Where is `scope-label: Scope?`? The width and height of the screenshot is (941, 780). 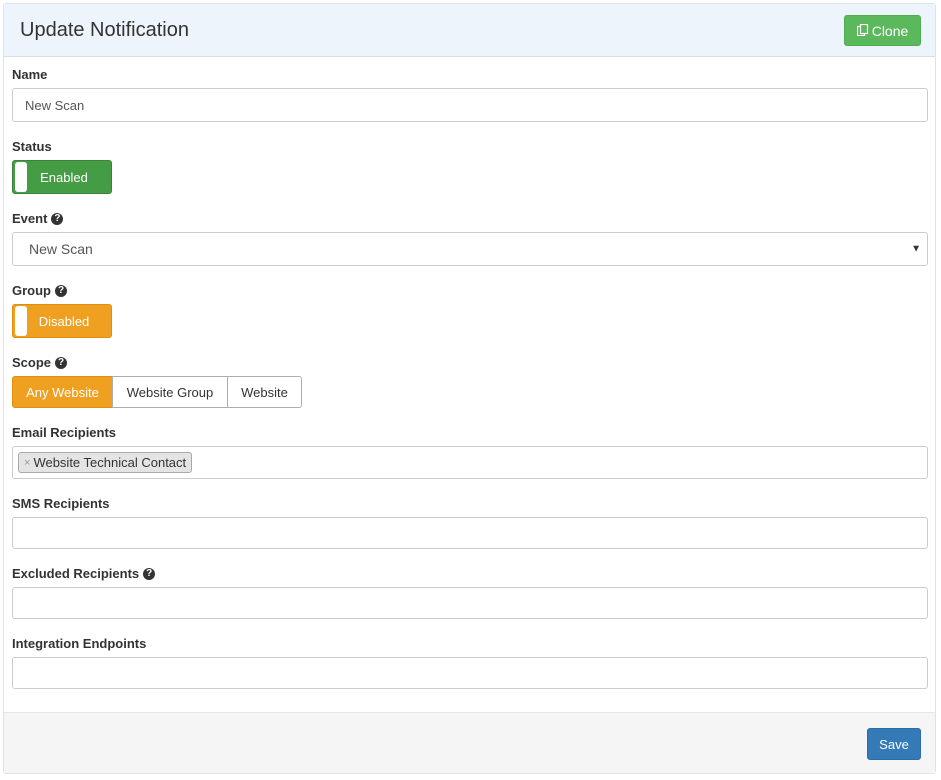
scope-label: Scope? is located at coordinates (40, 362).